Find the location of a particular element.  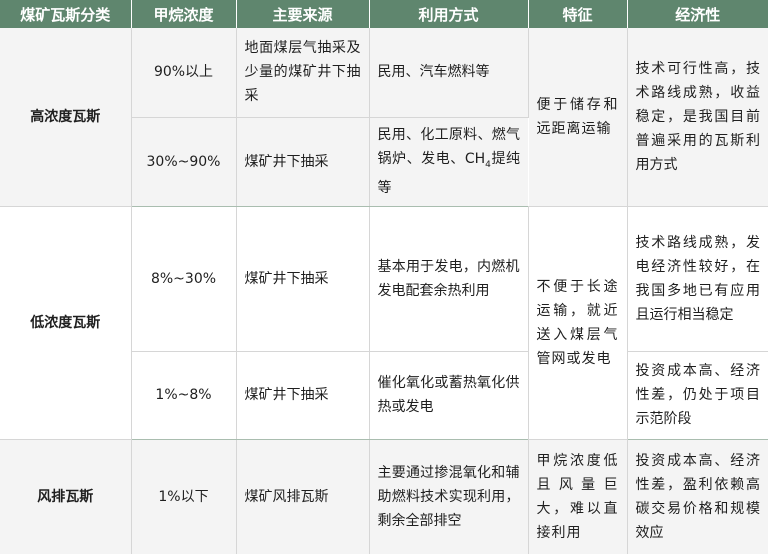

concentration-cell: 30%~90% is located at coordinates (184, 162).